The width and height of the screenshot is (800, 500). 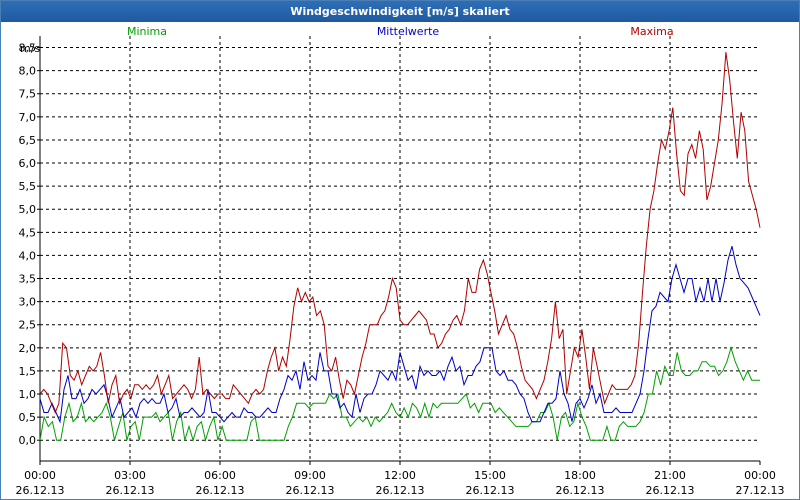 What do you see at coordinates (30, 48) in the screenshot?
I see `y-axis-unit: m/s` at bounding box center [30, 48].